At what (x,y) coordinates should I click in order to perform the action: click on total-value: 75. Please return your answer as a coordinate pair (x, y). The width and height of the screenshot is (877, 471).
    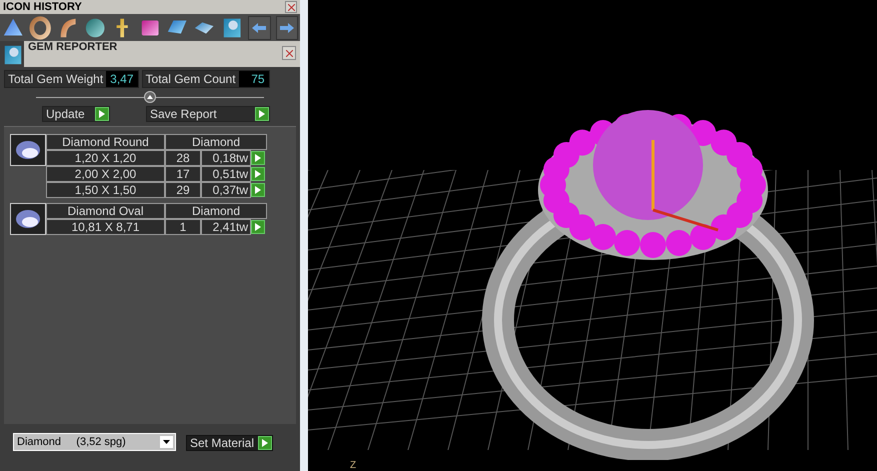
    Looking at the image, I should click on (253, 79).